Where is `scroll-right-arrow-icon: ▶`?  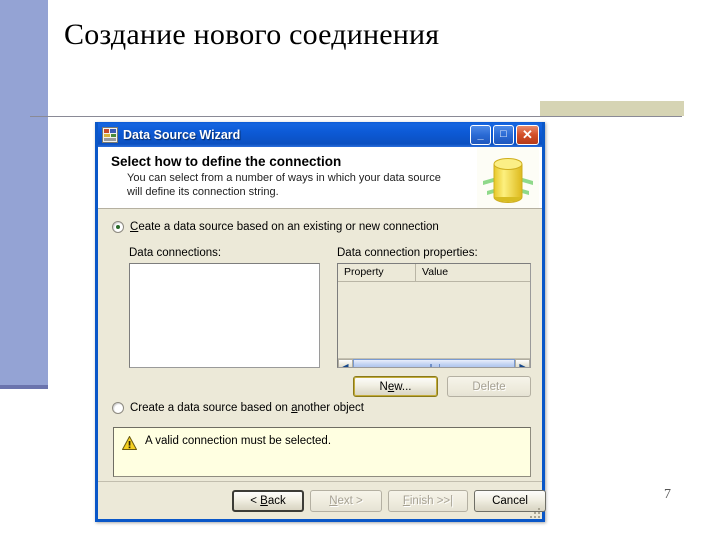 scroll-right-arrow-icon: ▶ is located at coordinates (522, 363).